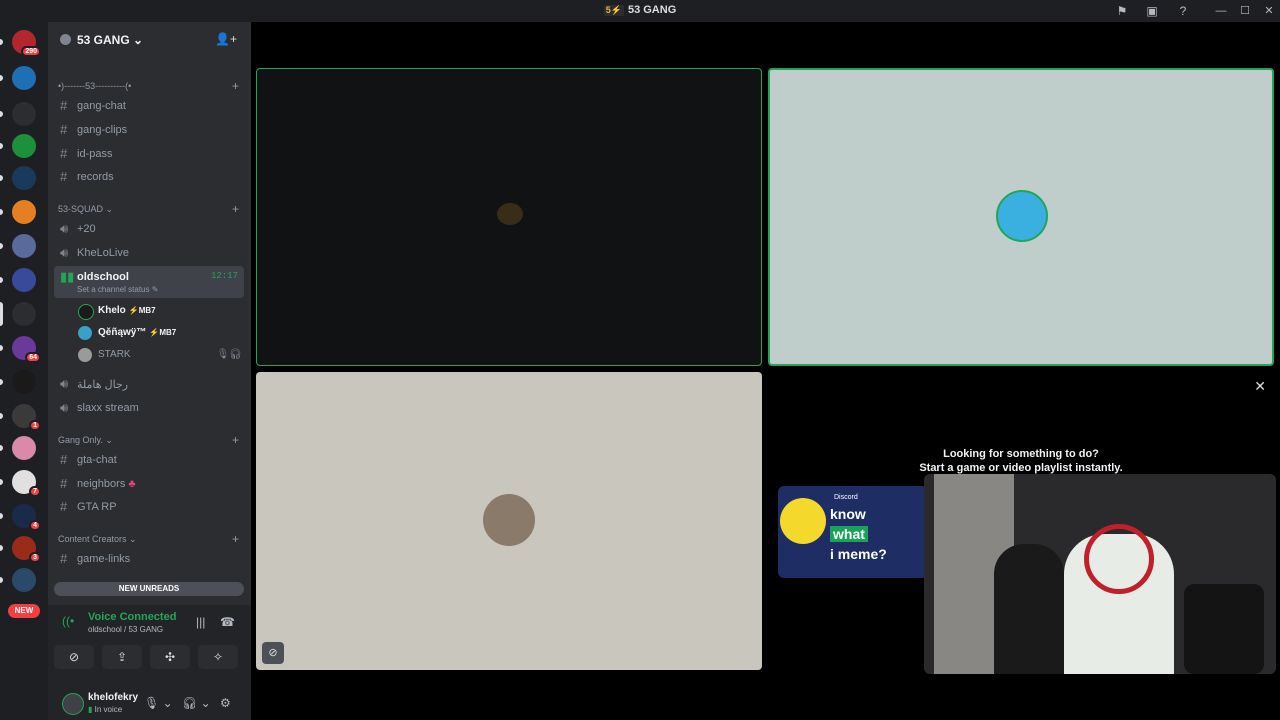 Image resolution: width=1280 pixels, height=720 pixels. Describe the element at coordinates (149, 40) in the screenshot. I see `server-header: 53 GANG ⌄ 👤+` at that location.